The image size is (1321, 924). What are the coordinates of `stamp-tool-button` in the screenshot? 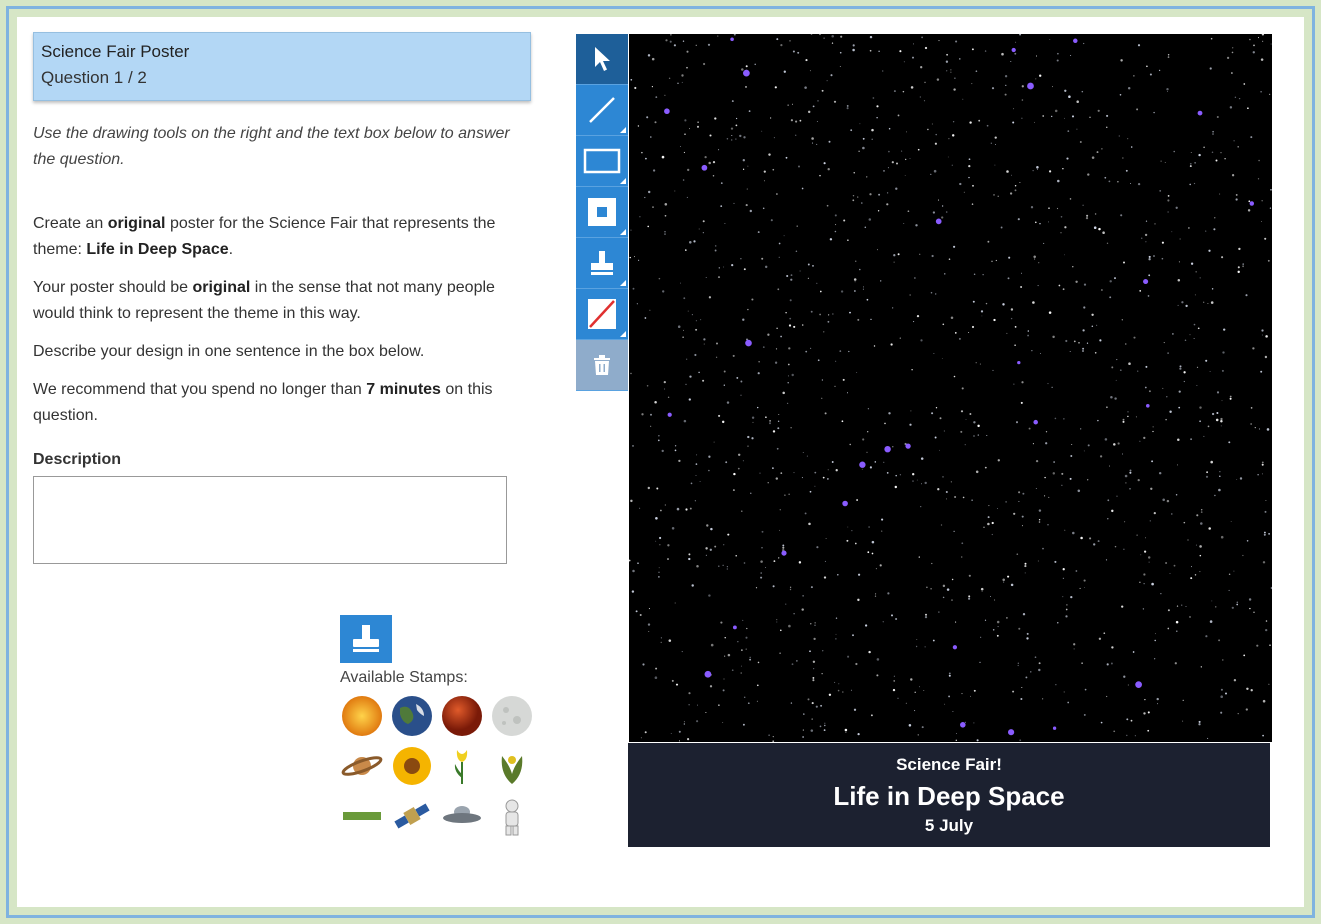 It's located at (366, 639).